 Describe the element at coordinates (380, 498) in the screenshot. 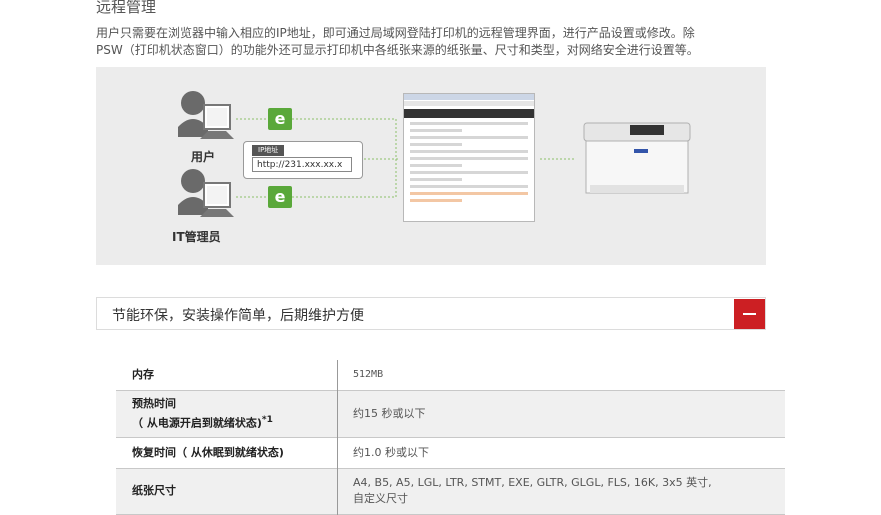

I see `spec-value-line2: 自定义尺寸` at that location.